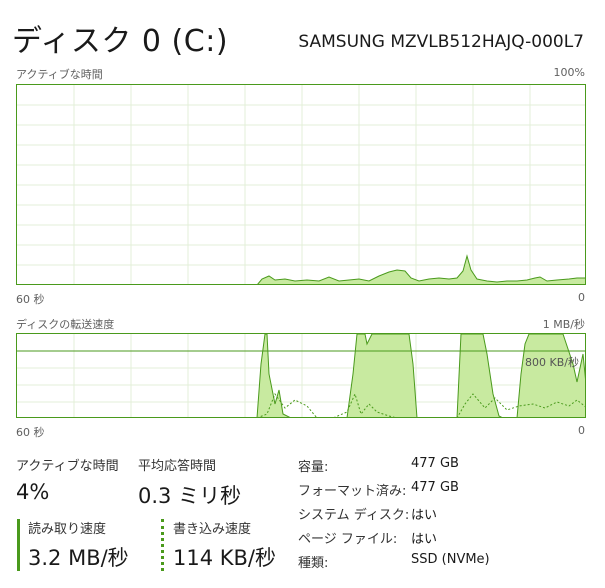  What do you see at coordinates (162, 545) in the screenshot?
I see `write-legend-marker` at bounding box center [162, 545].